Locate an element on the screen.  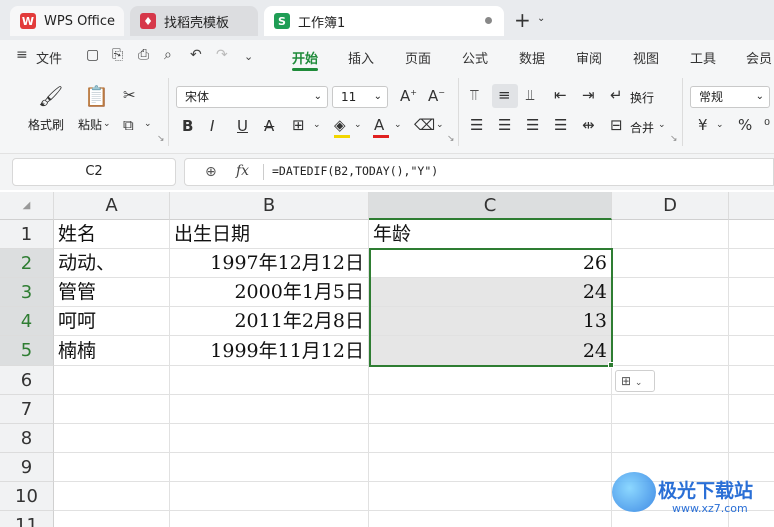
font-color-chevron-down-icon: ⌄ is located at coordinates (398, 125).